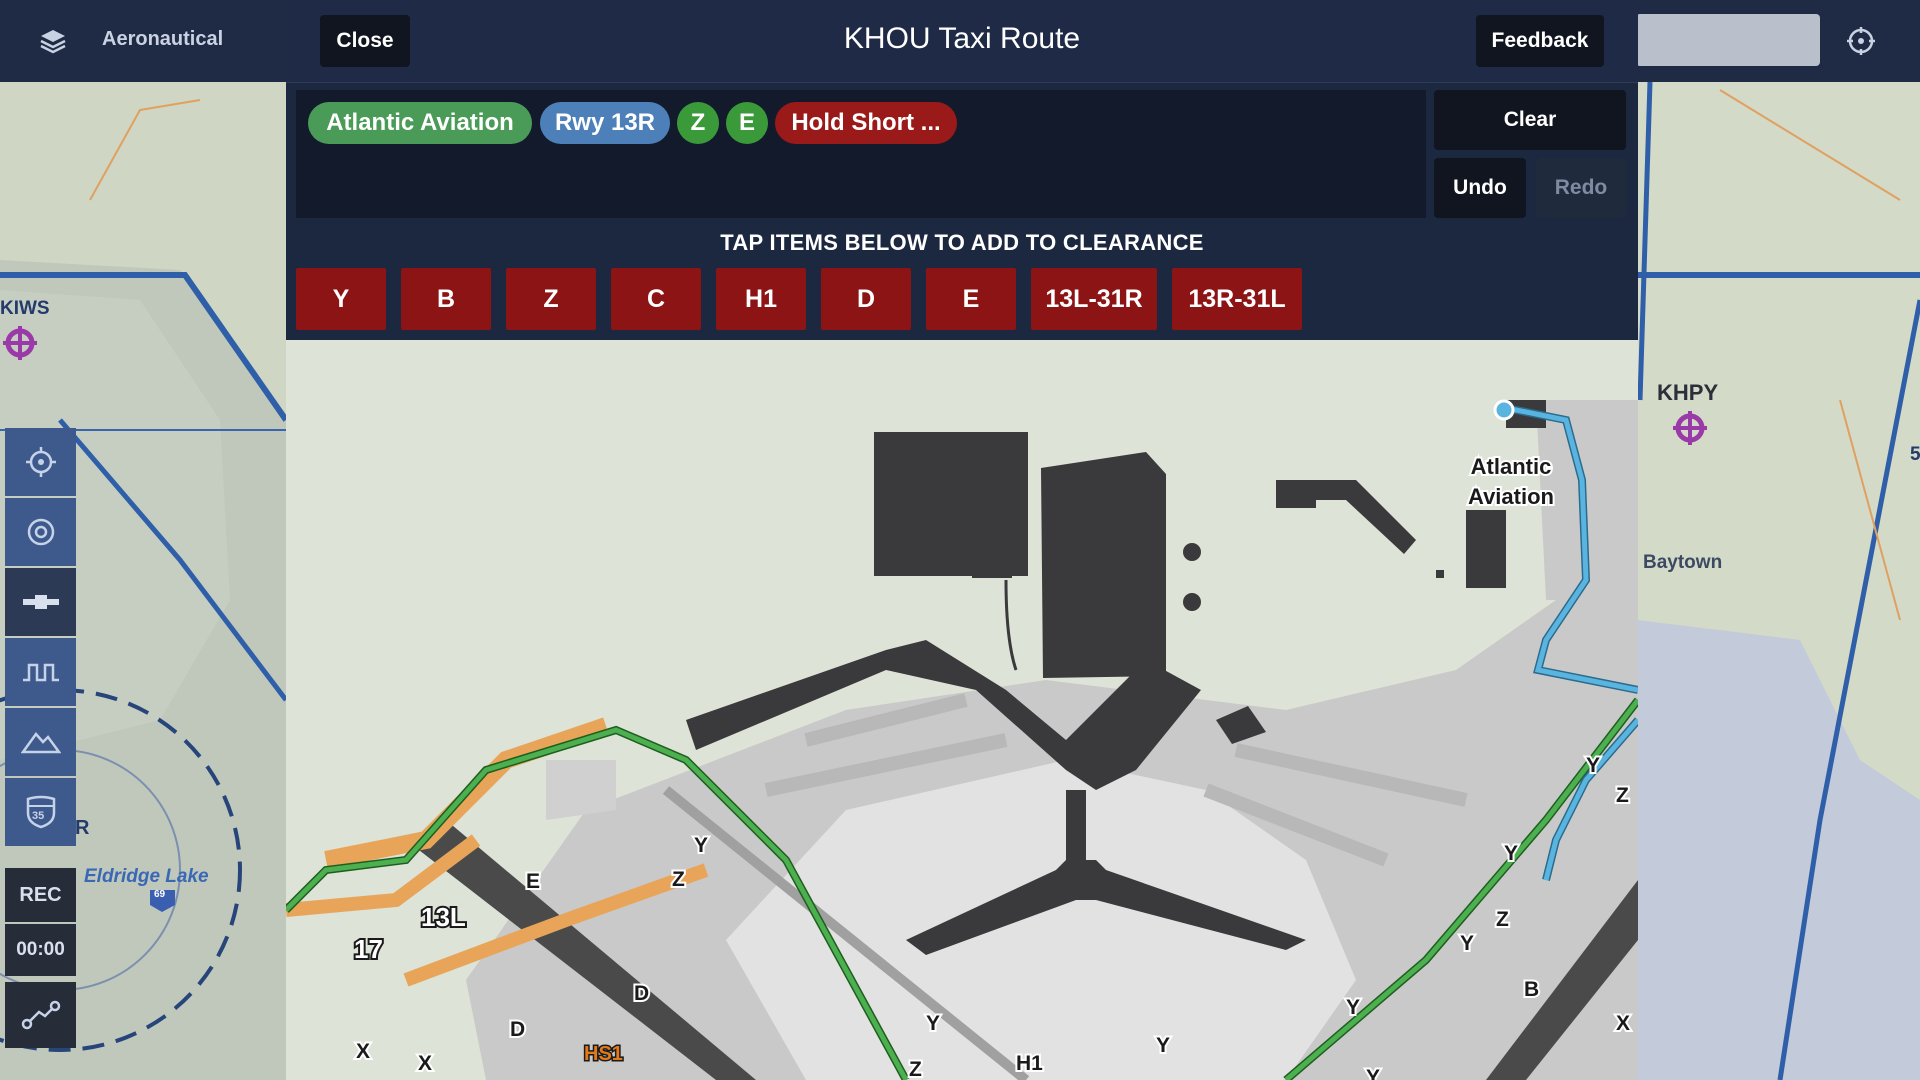 The height and width of the screenshot is (1080, 1920). I want to click on profile-button, so click(40, 672).